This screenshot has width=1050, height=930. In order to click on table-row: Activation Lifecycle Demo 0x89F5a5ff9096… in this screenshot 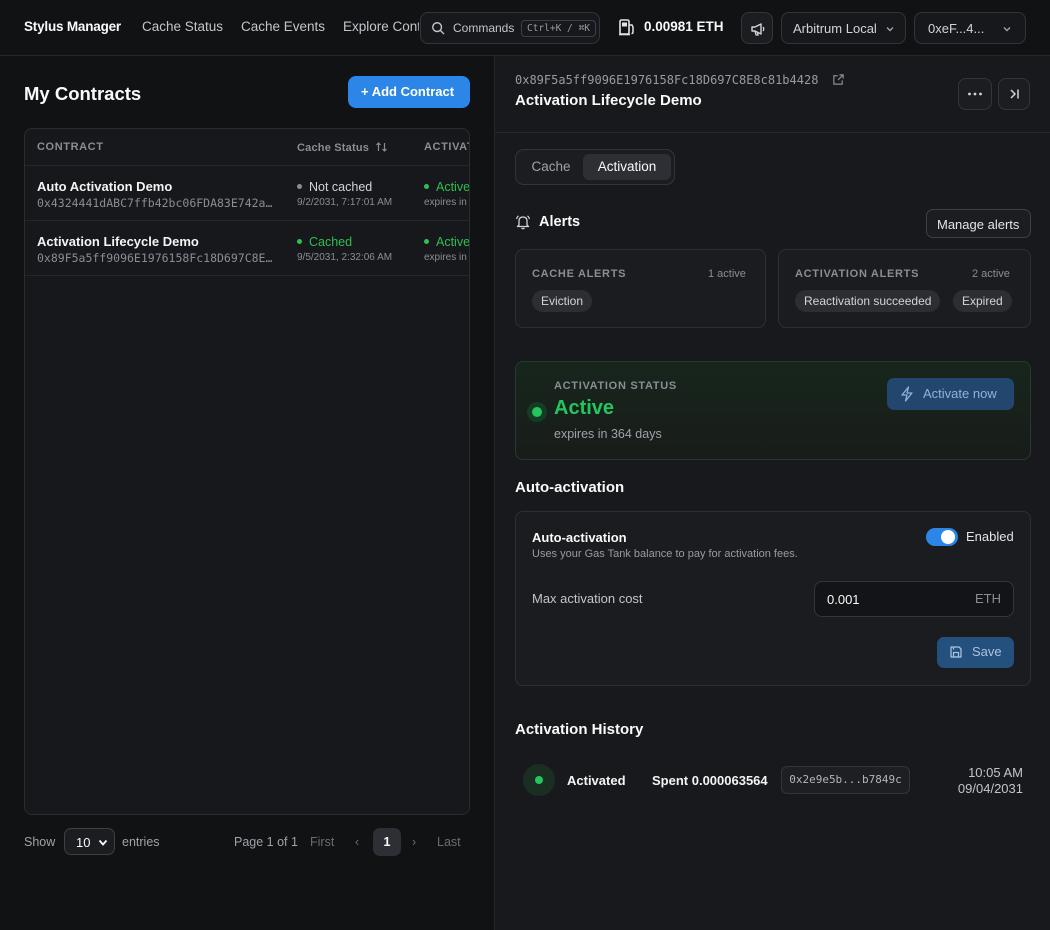, I will do `click(247, 248)`.